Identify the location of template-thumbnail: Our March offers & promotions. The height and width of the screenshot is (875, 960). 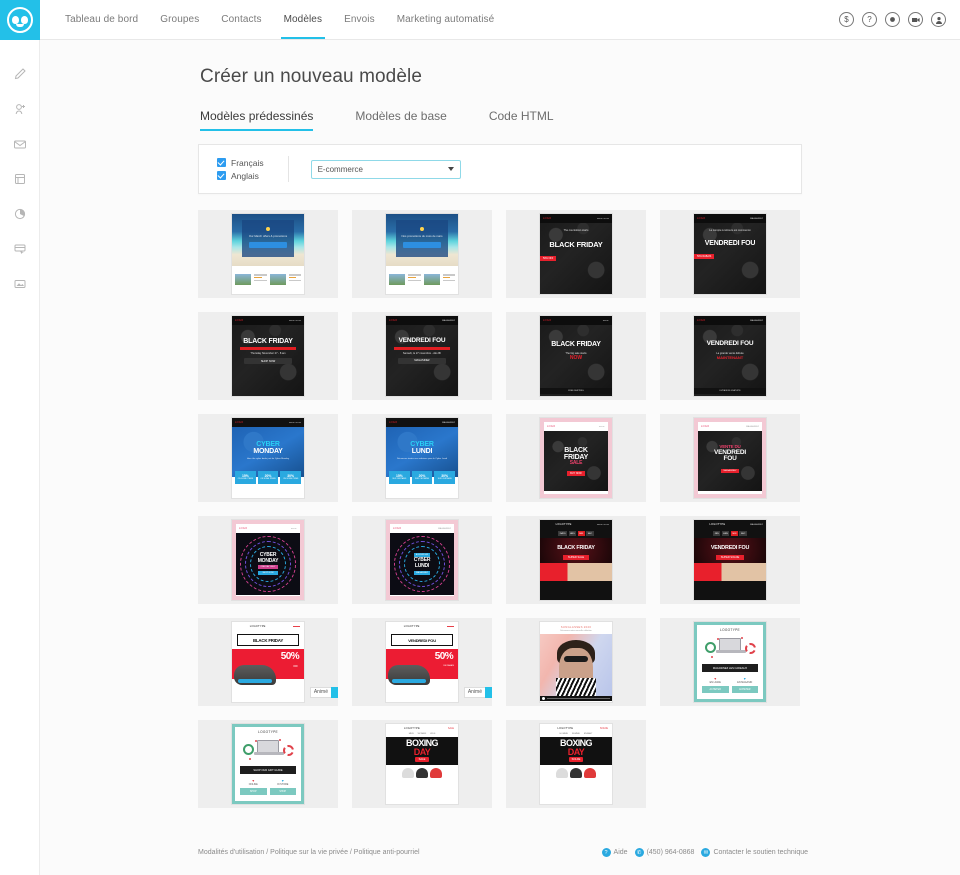
(268, 254).